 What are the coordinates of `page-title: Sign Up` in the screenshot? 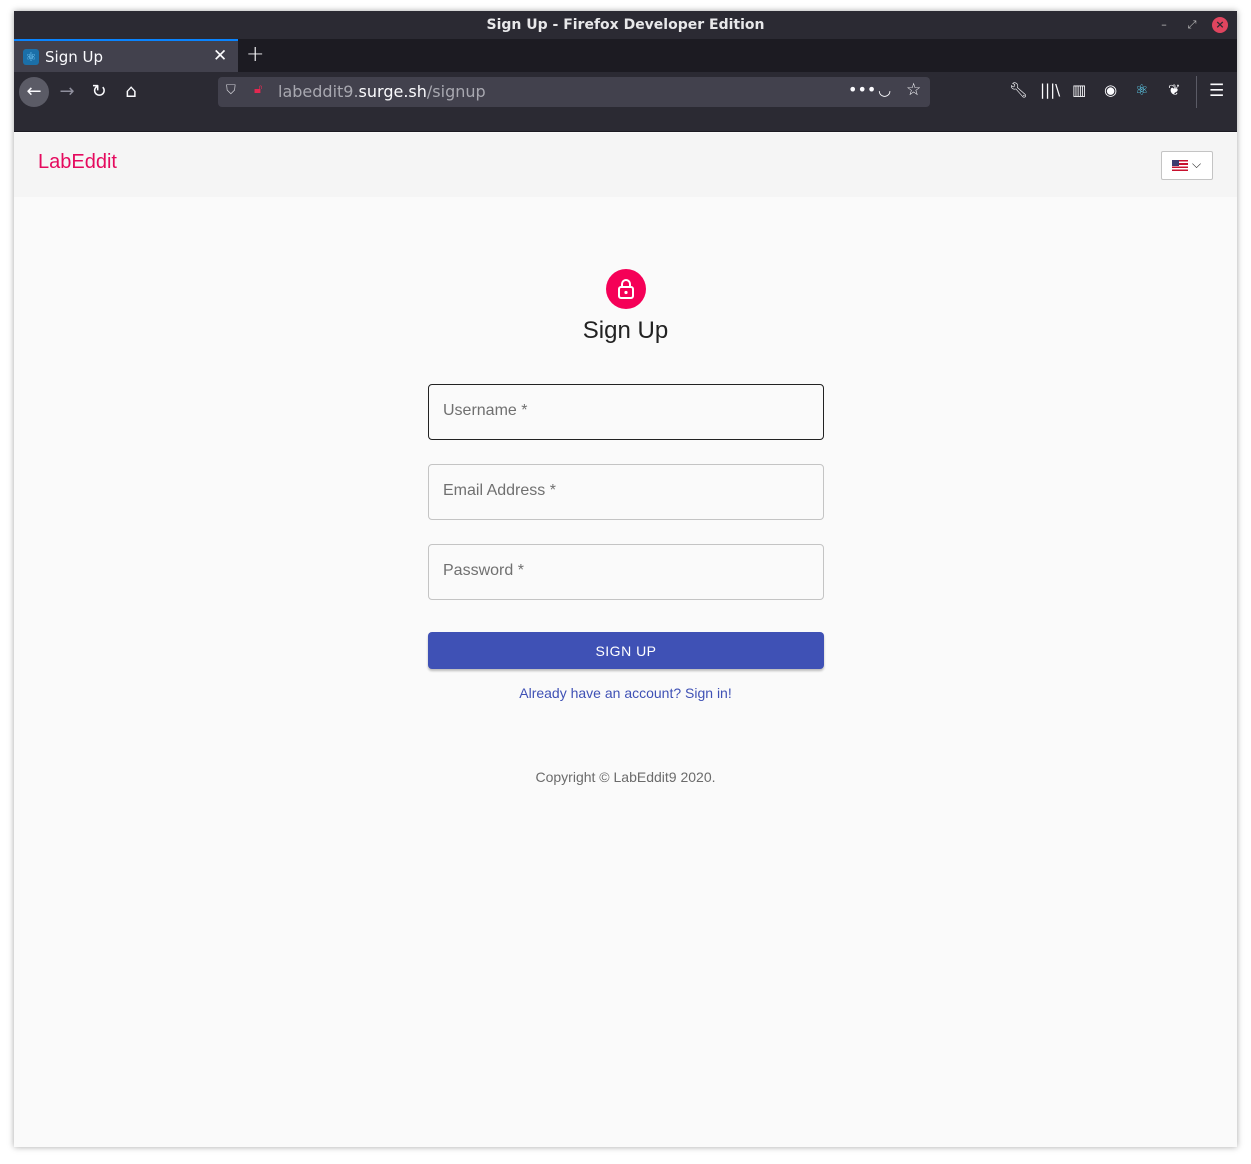 It's located at (625, 330).